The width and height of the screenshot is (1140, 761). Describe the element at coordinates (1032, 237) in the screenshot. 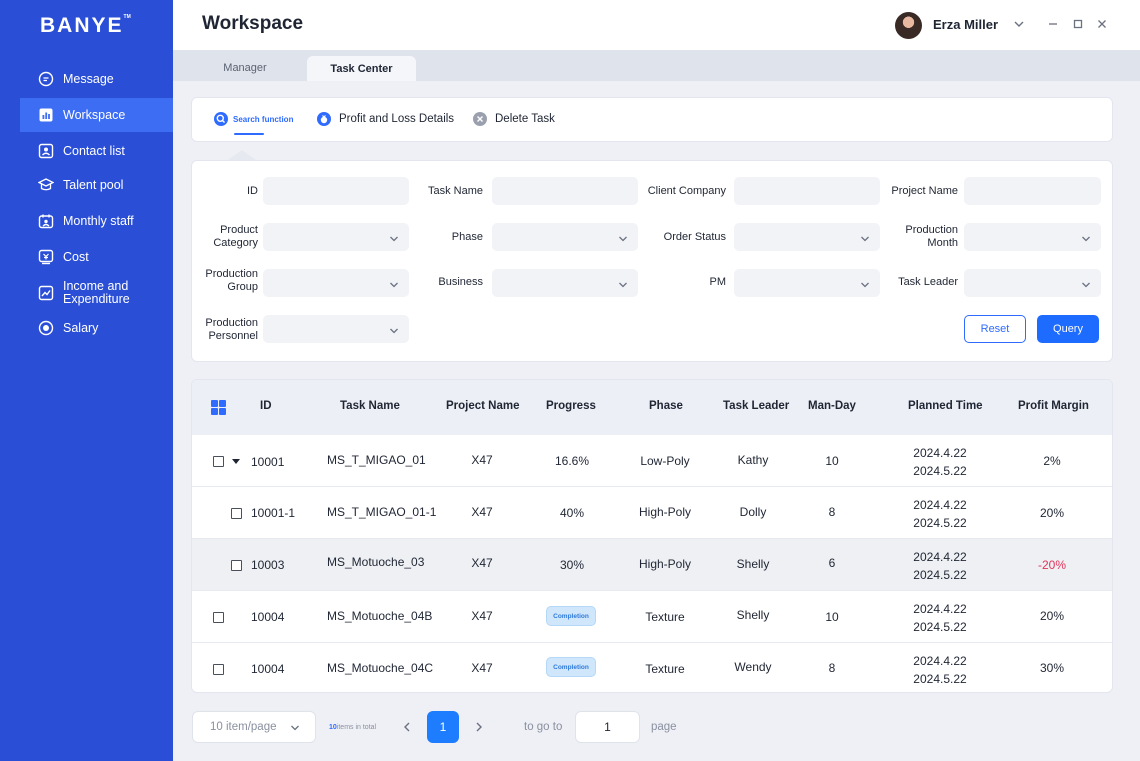

I see `production-month-select` at that location.